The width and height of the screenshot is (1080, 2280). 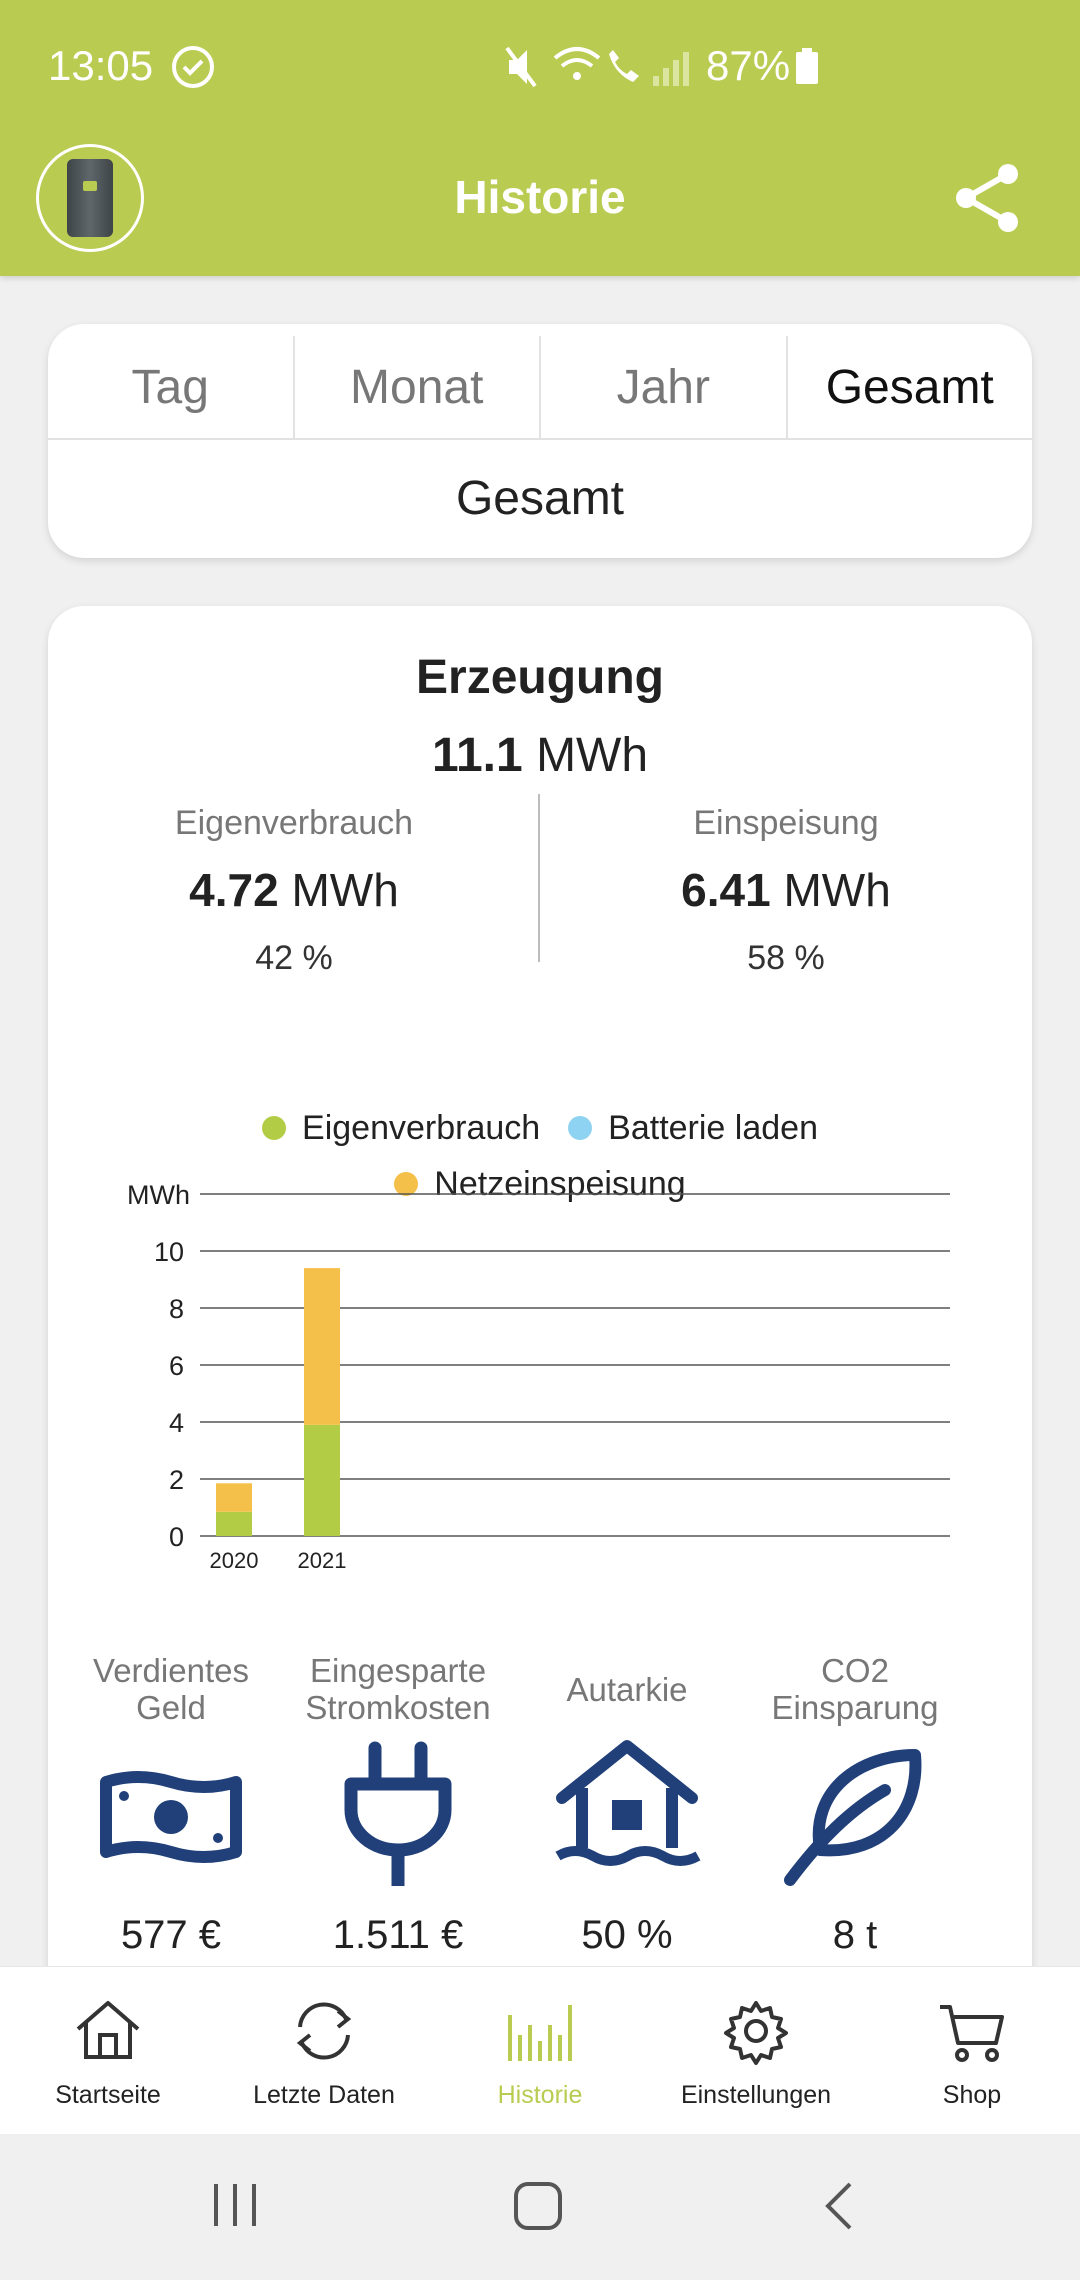 I want to click on y-tick-label: 2, so click(x=176, y=1480).